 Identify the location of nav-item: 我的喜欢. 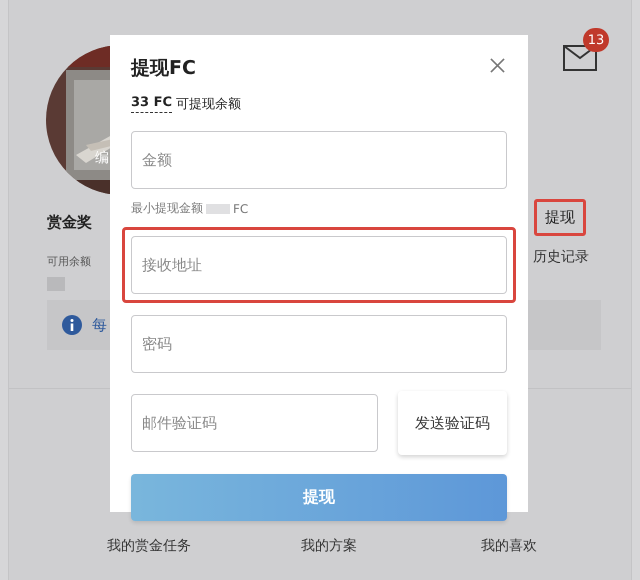
(509, 546).